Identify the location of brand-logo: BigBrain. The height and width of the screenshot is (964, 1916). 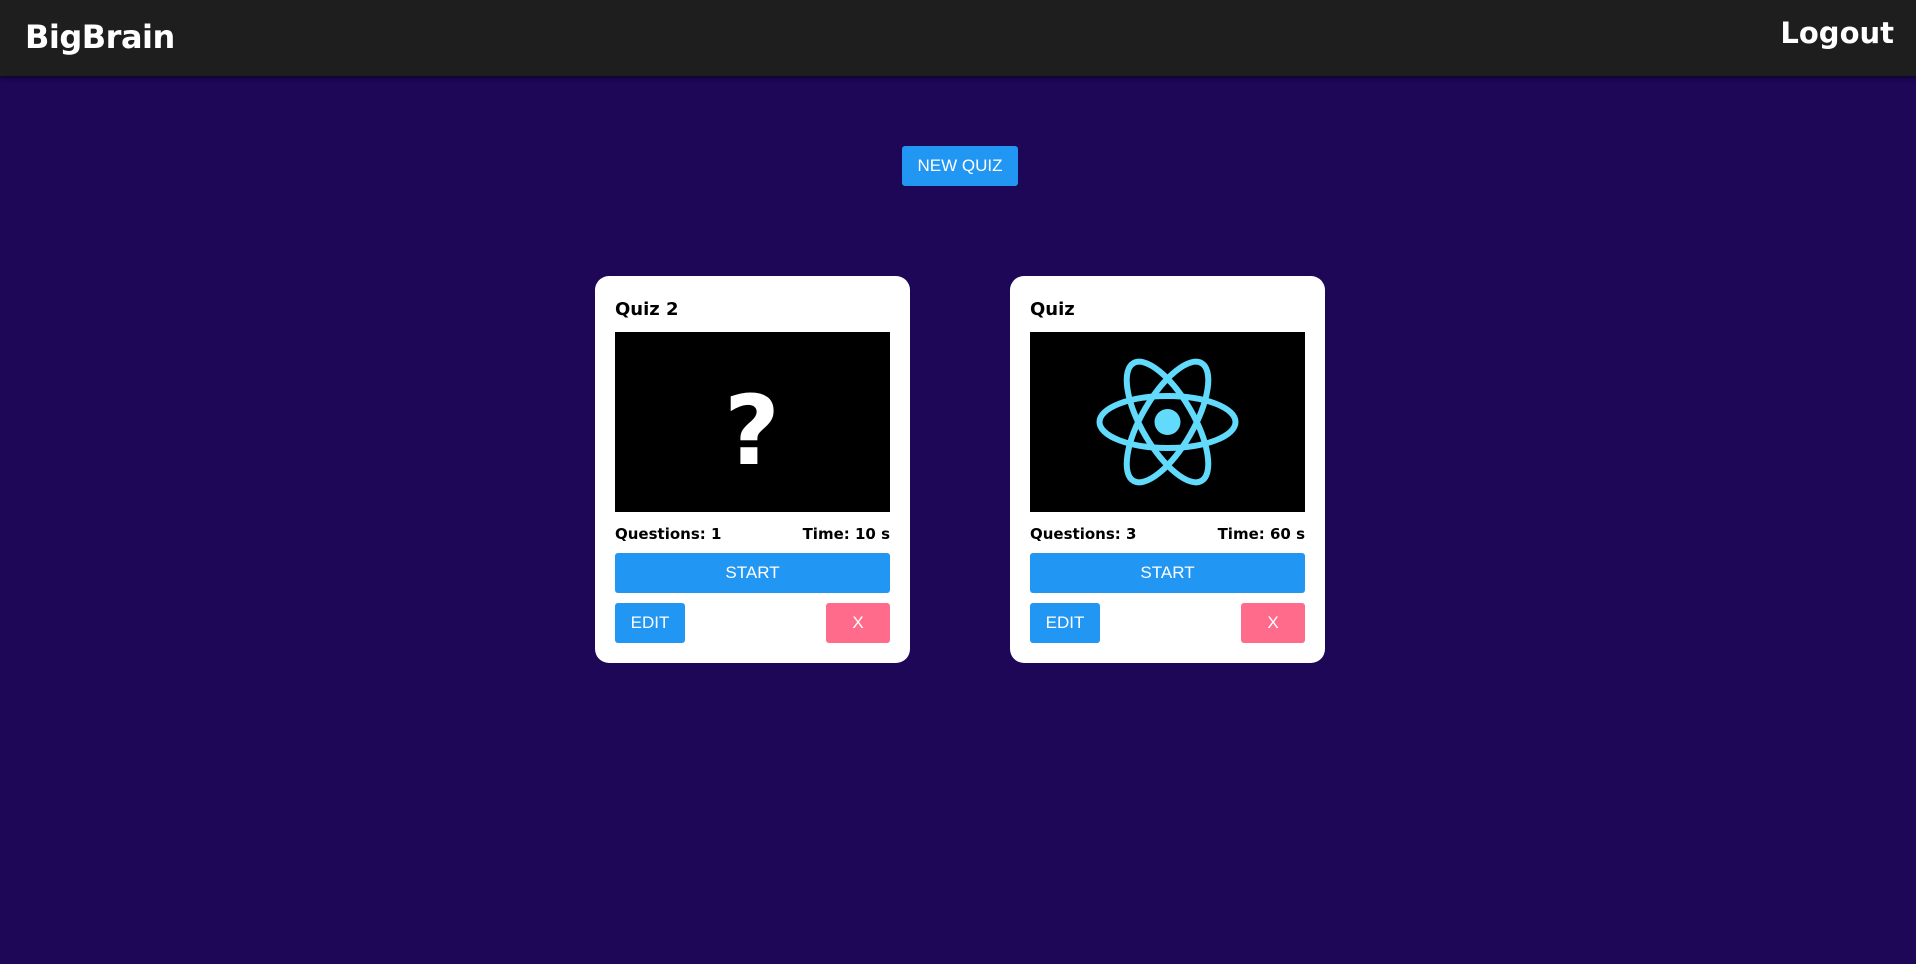
(100, 37).